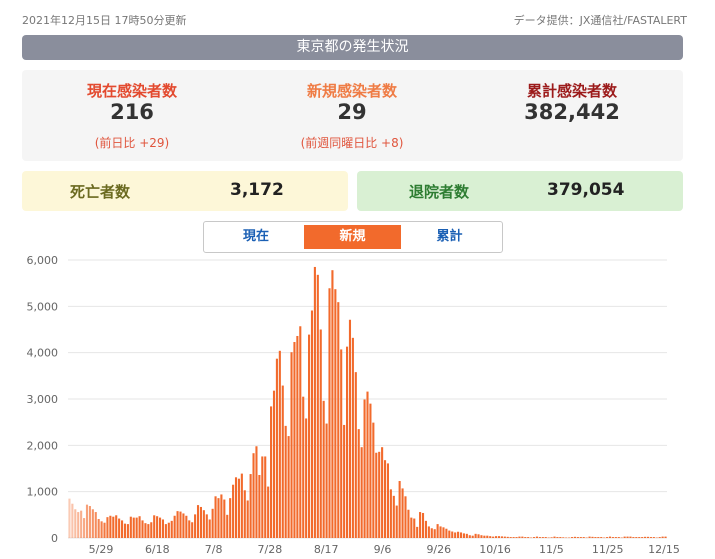 This screenshot has height=559, width=715. What do you see at coordinates (270, 549) in the screenshot?
I see `x-tick-label: 7/28` at bounding box center [270, 549].